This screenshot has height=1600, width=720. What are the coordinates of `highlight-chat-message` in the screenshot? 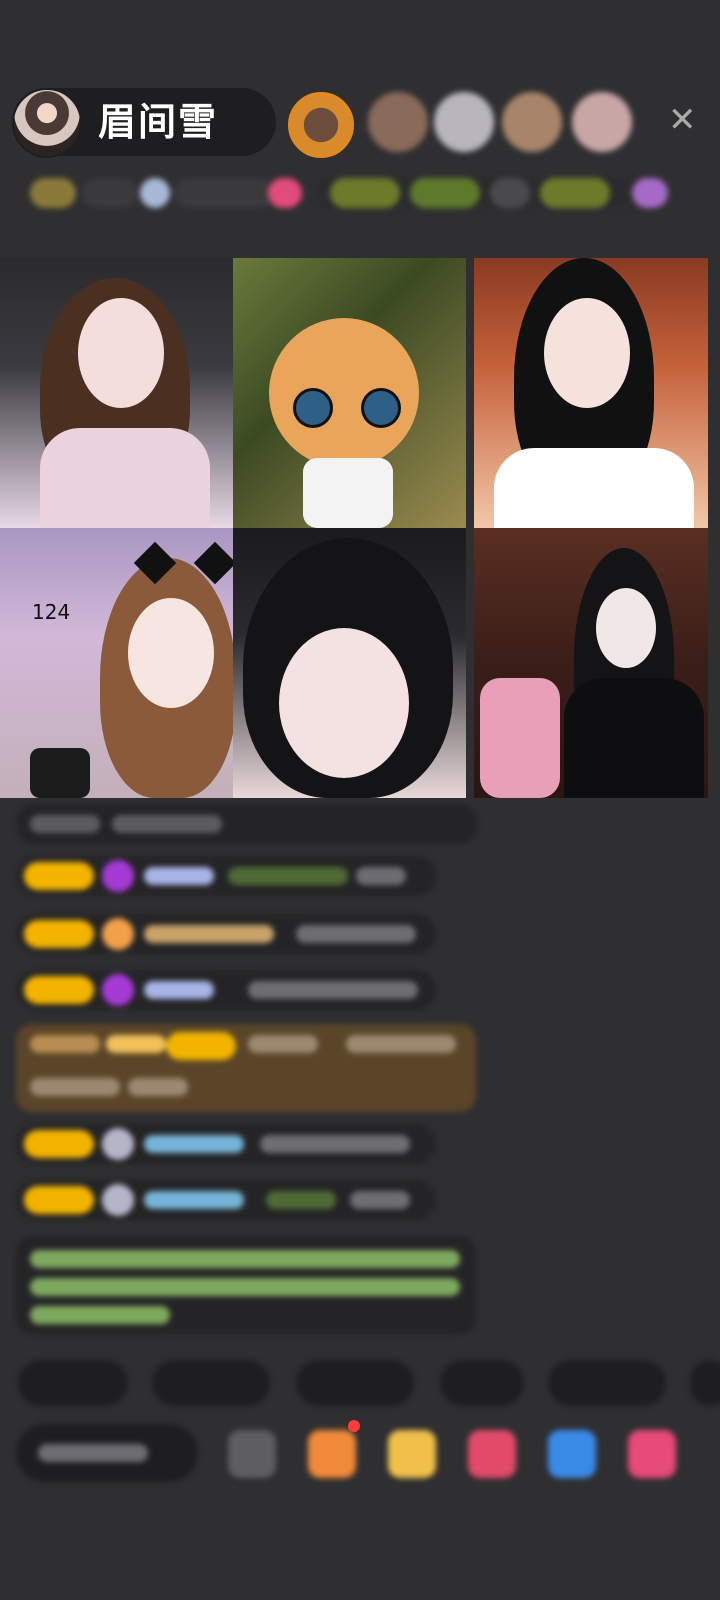 It's located at (246, 1068).